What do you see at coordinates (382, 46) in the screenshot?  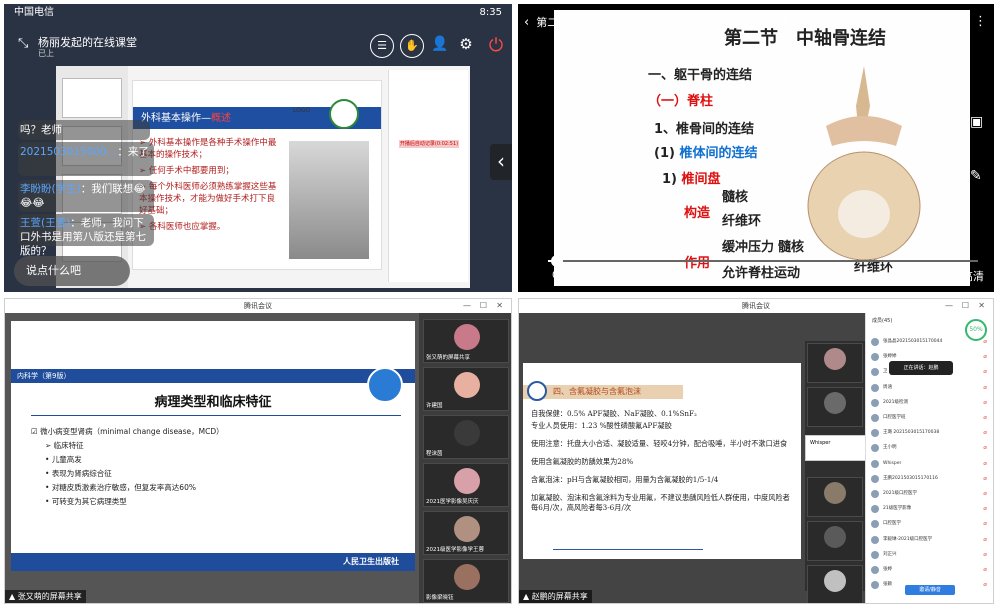 I see `chat-icon: ☰` at bounding box center [382, 46].